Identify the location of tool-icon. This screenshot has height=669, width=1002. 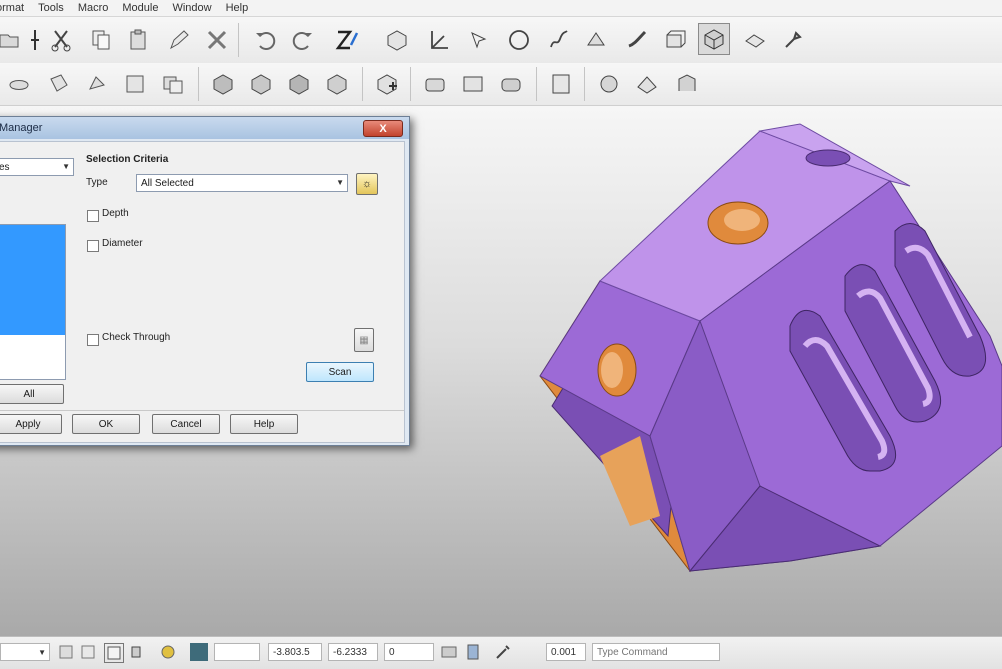
(503, 652).